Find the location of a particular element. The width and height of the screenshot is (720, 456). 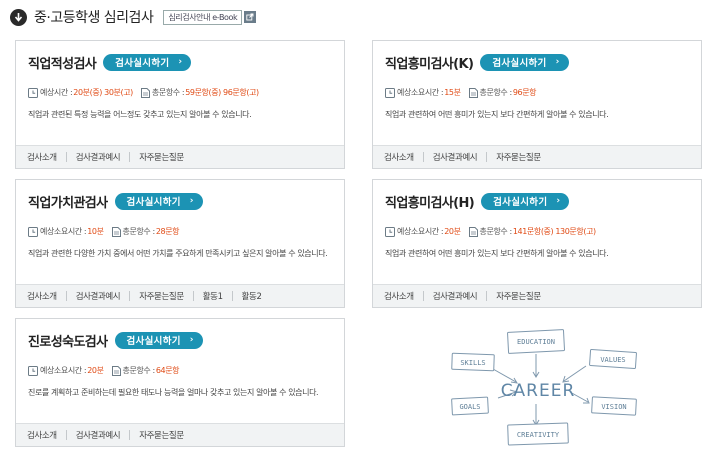

time-value: 15분 is located at coordinates (452, 92).